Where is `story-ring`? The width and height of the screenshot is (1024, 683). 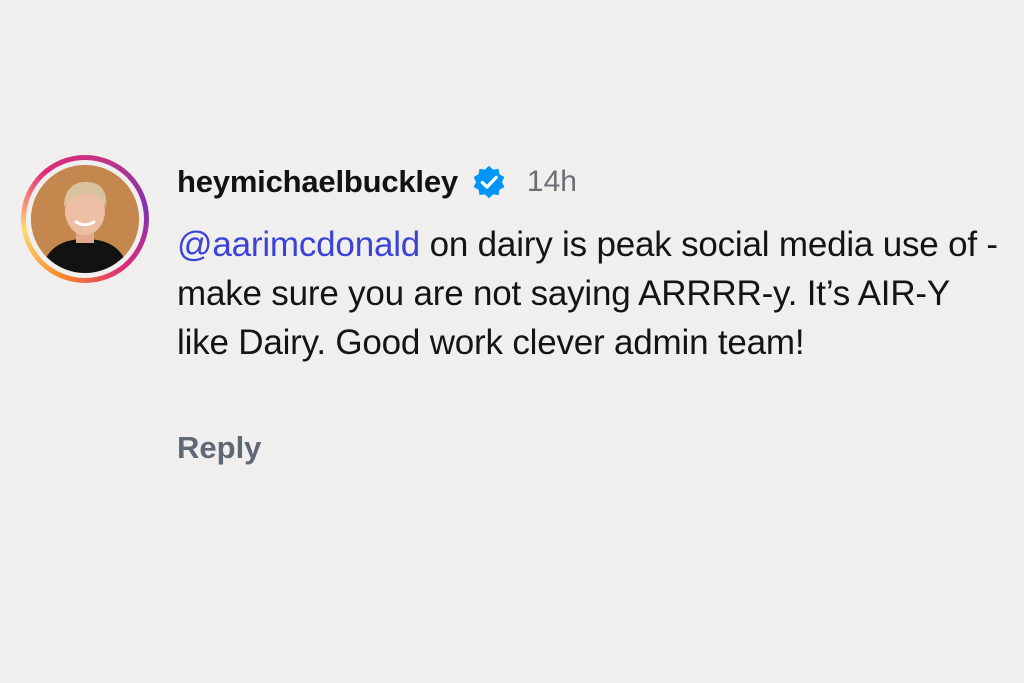 story-ring is located at coordinates (85, 219).